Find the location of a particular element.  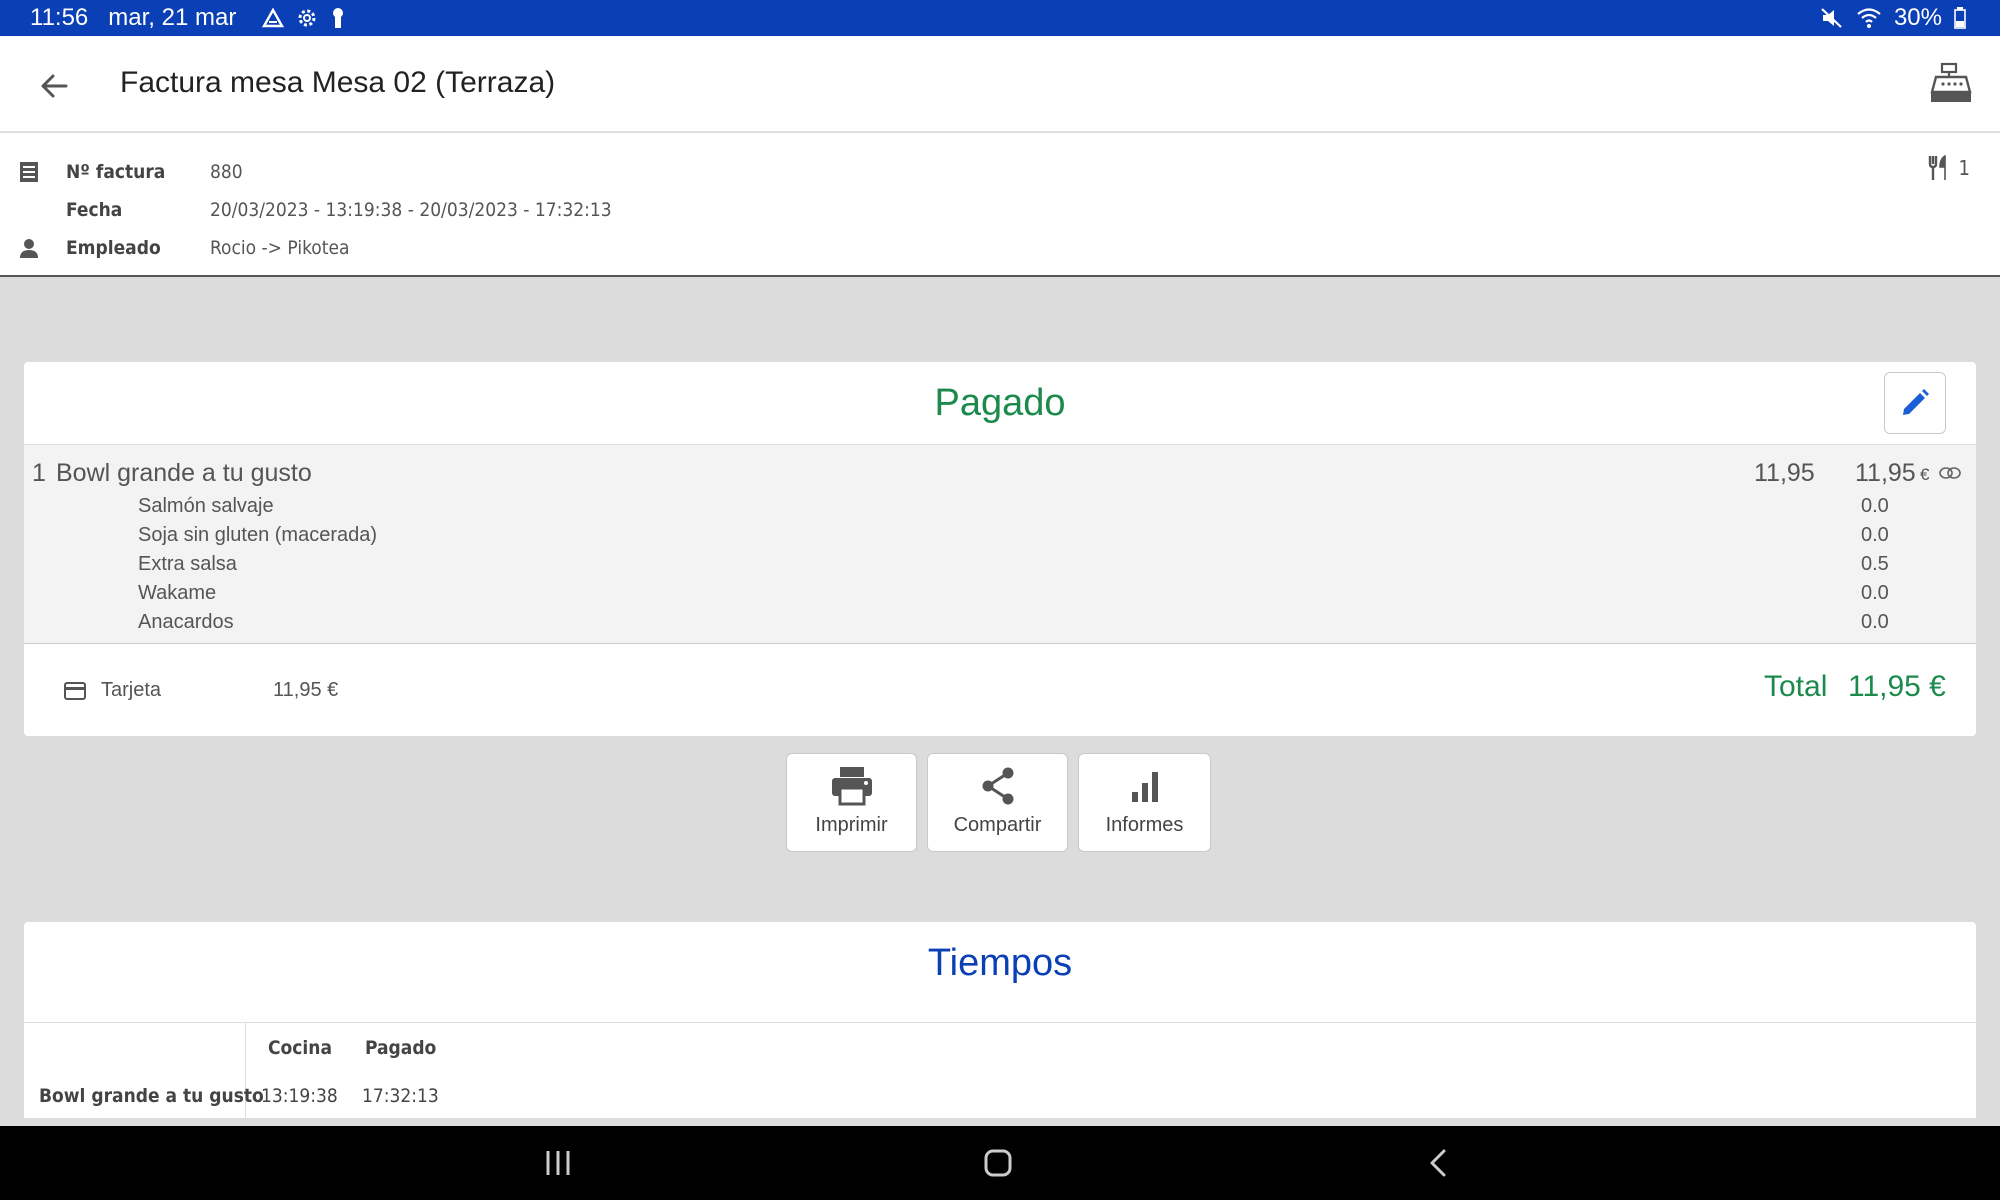

reports-label: Informes is located at coordinates (1144, 825).